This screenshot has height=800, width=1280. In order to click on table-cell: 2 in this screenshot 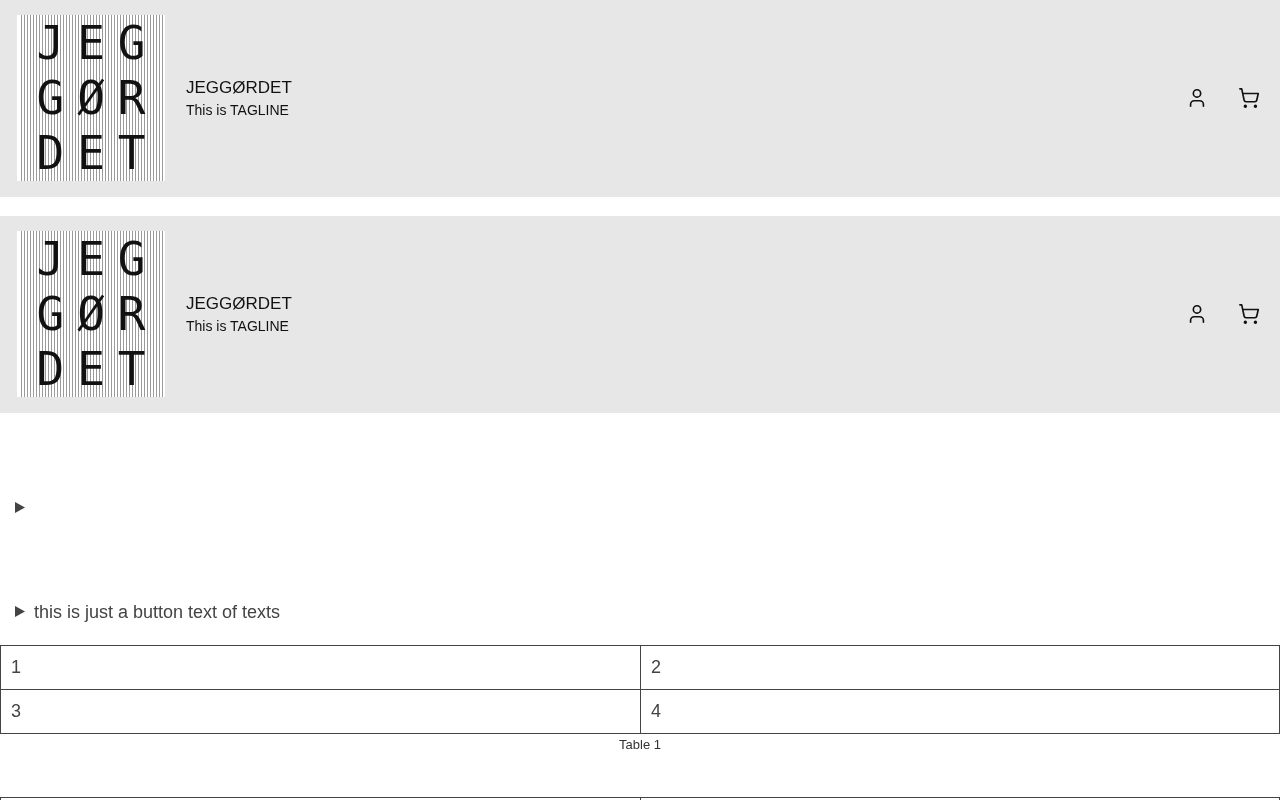, I will do `click(960, 666)`.